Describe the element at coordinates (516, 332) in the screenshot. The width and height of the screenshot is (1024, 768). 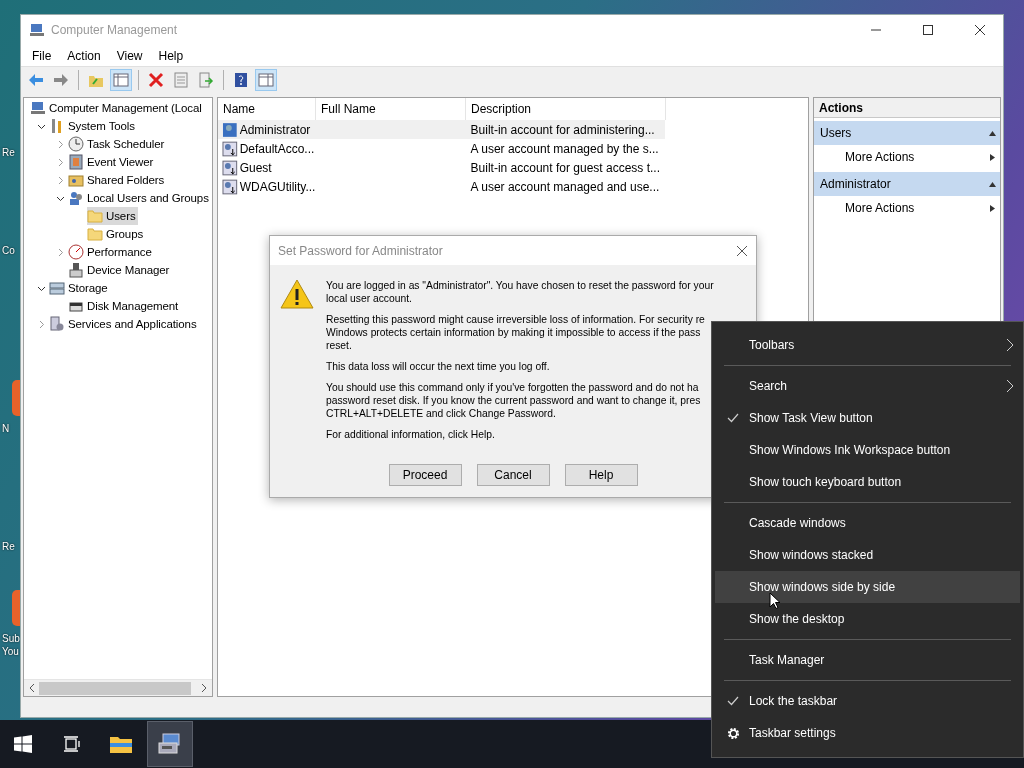
I see `dialog-message: Resetting this password might cause irreversible loss of information. For security re Windows protects certain information by making it impossible to access if the pass reset.` at that location.